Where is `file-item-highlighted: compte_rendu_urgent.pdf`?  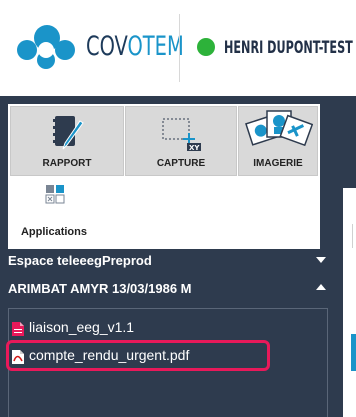 file-item-highlighted: compte_rendu_urgent.pdf is located at coordinates (138, 355).